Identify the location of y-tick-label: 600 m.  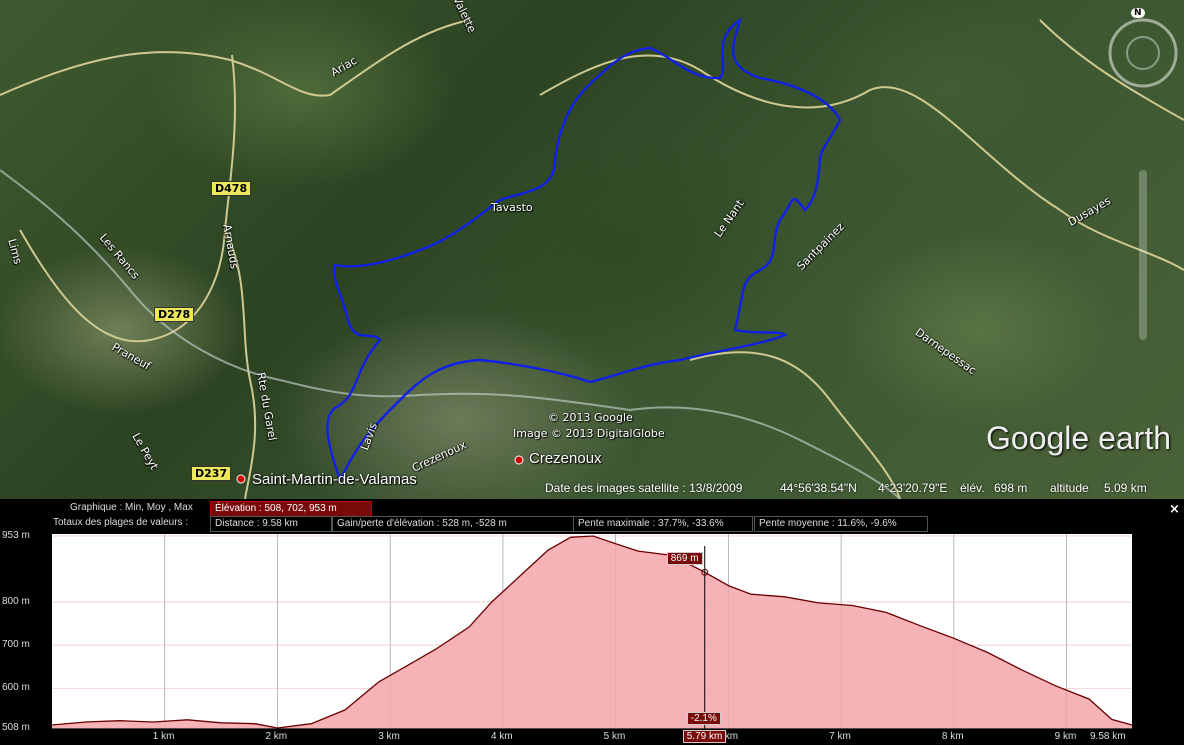
(16, 688).